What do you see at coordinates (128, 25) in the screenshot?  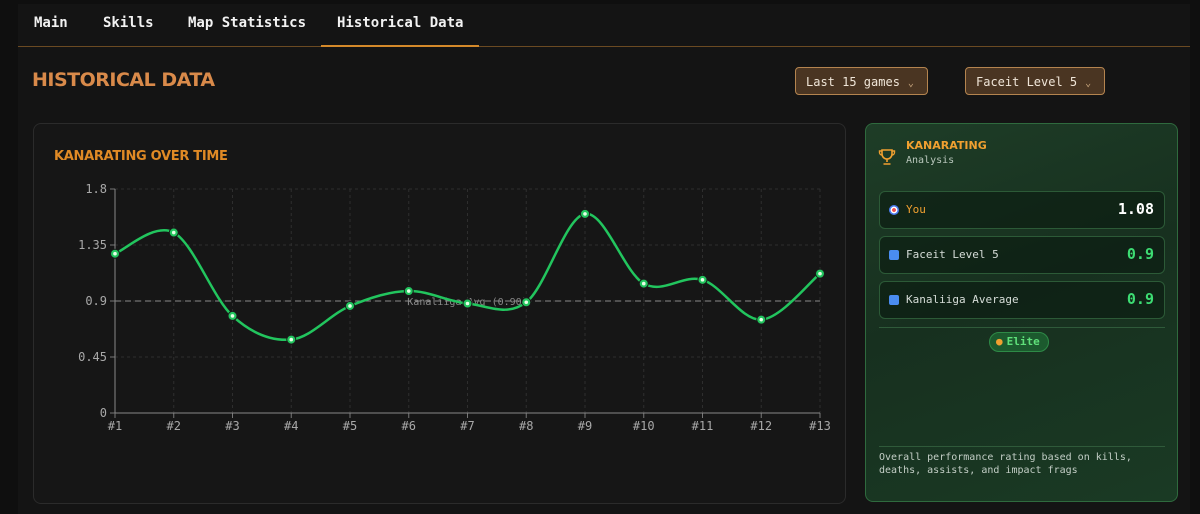 I see `tab-skills: Skills` at bounding box center [128, 25].